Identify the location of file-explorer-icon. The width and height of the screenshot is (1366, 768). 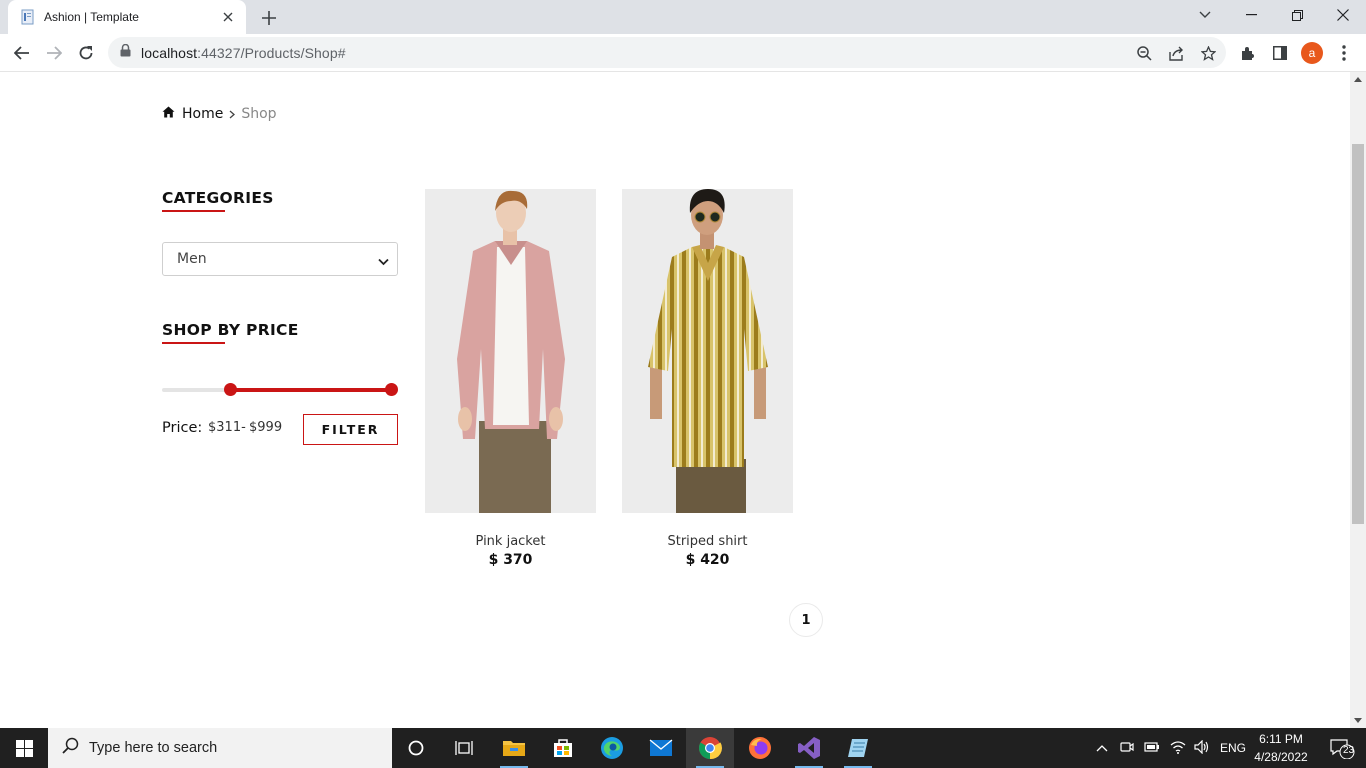
(514, 748).